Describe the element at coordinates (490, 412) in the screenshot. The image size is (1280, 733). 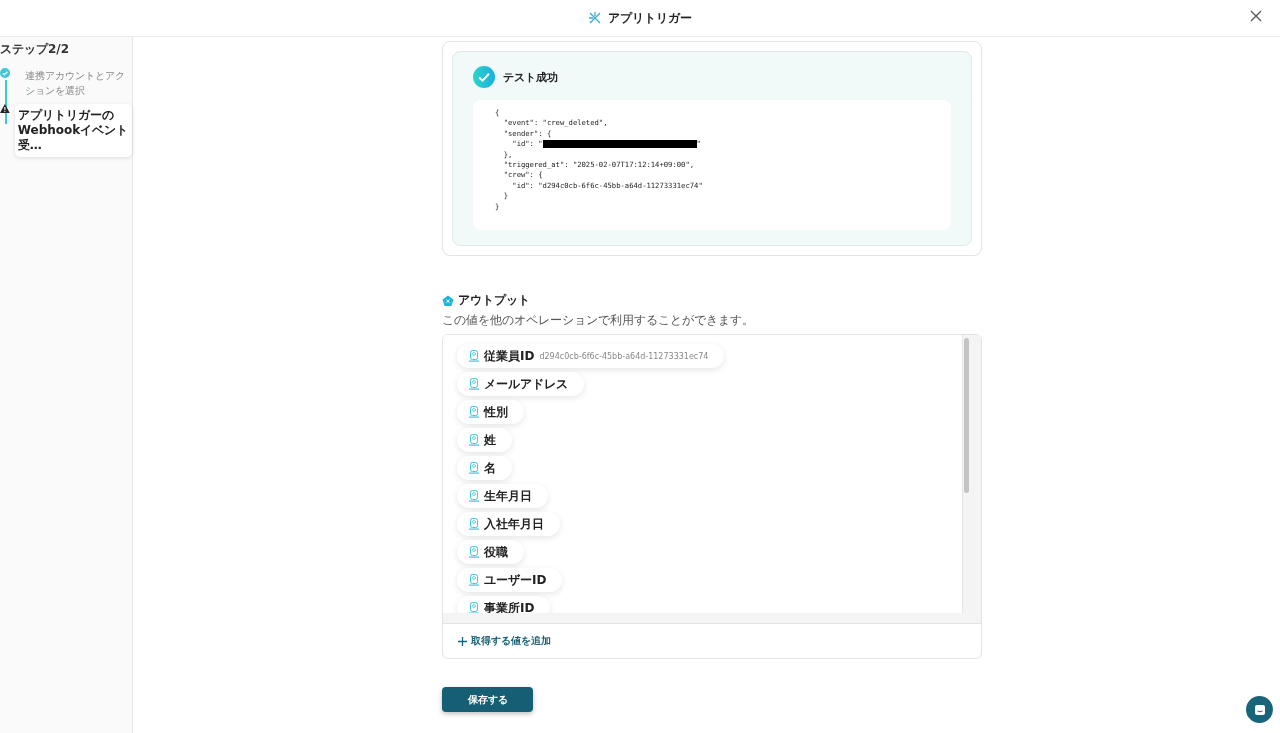
I see `output-chip: 性別` at that location.